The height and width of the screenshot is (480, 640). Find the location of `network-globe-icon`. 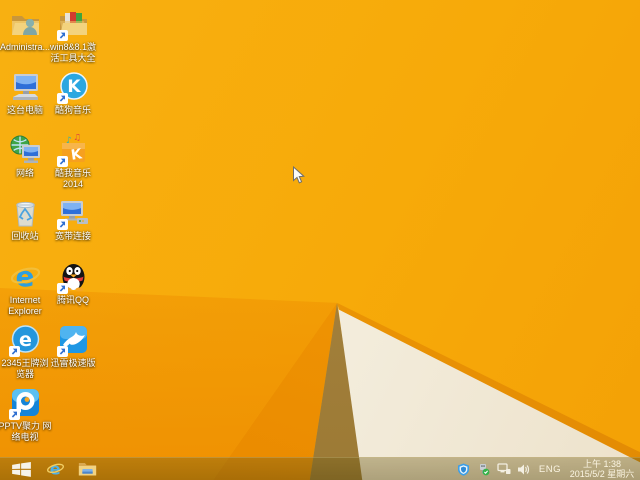

network-globe-icon is located at coordinates (25, 150).